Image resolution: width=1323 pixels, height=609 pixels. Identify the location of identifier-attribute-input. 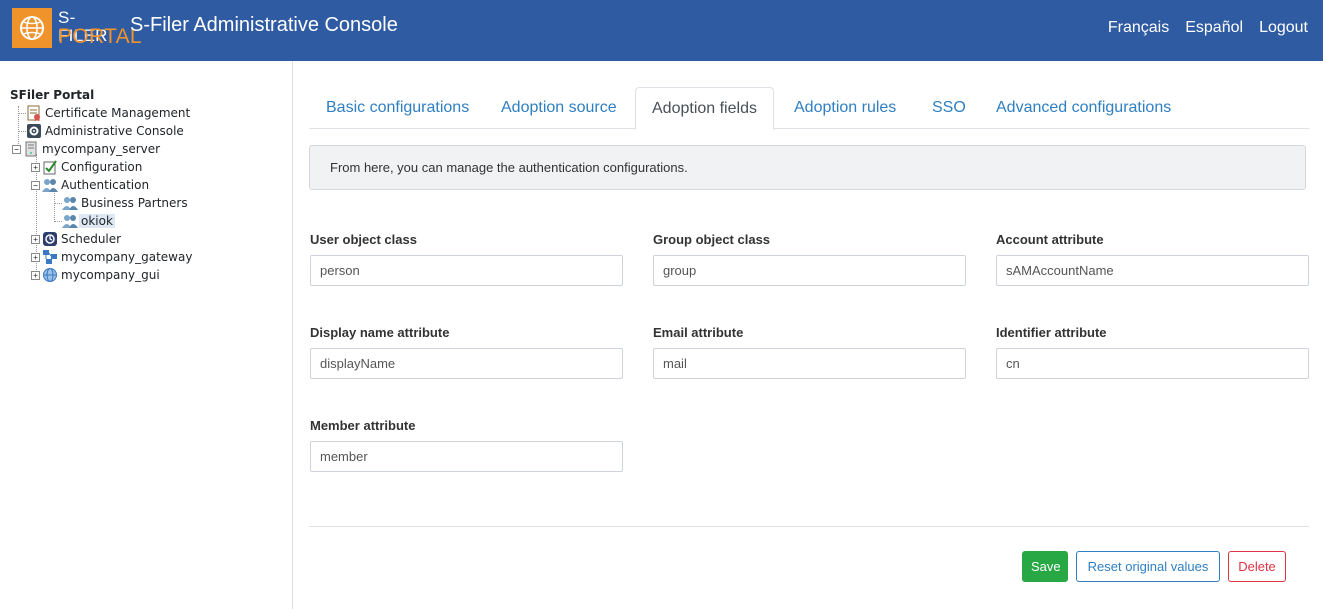
(1152, 363).